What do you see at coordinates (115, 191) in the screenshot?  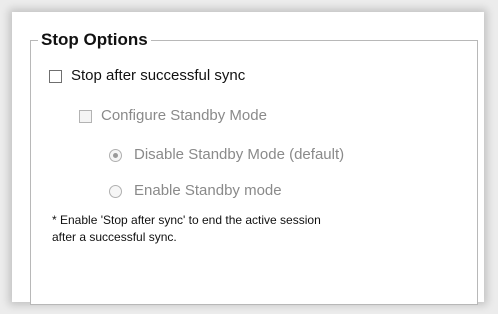 I see `enable-standby-radio` at bounding box center [115, 191].